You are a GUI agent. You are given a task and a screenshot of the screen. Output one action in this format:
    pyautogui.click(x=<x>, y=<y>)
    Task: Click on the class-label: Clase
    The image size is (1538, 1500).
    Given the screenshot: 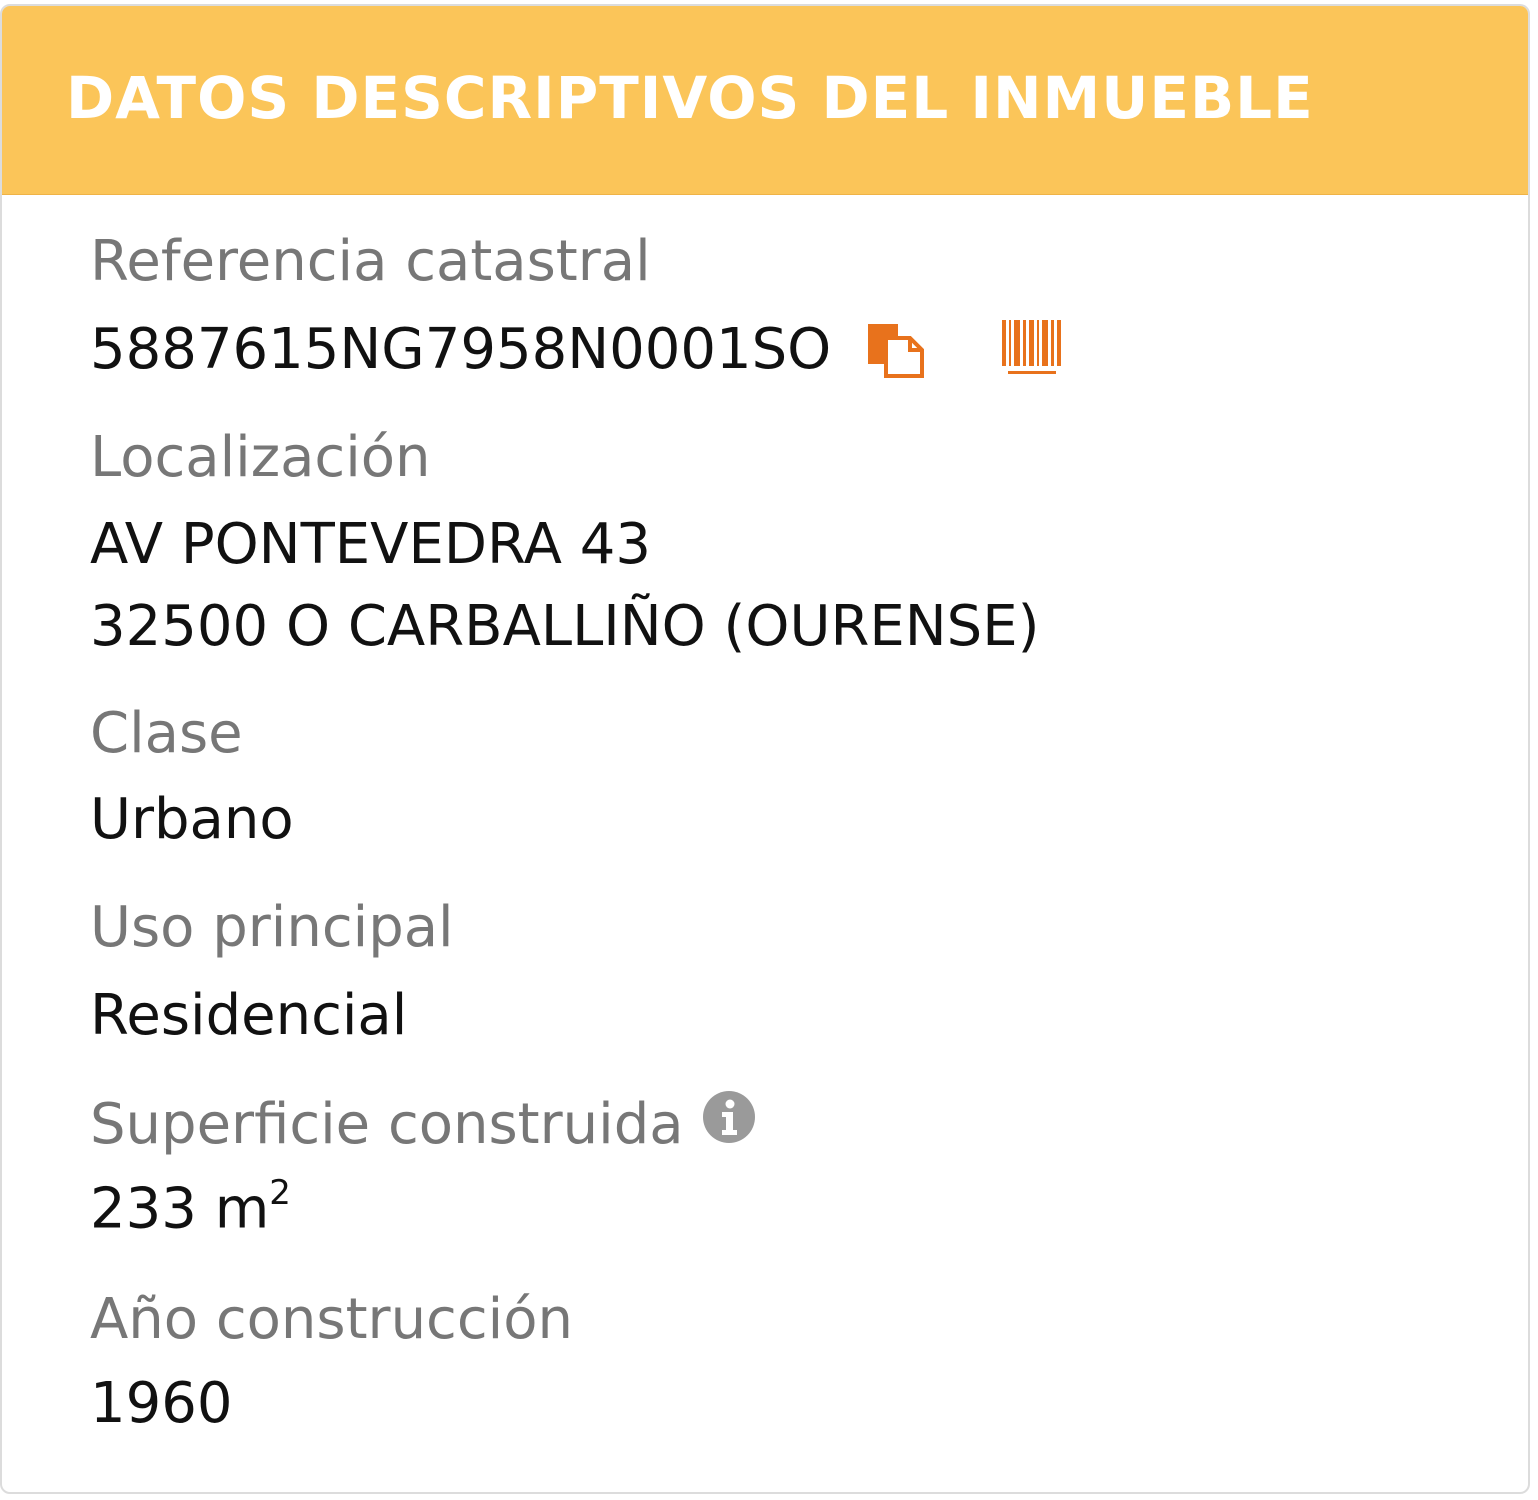 What is the action you would take?
    pyautogui.click(x=166, y=733)
    